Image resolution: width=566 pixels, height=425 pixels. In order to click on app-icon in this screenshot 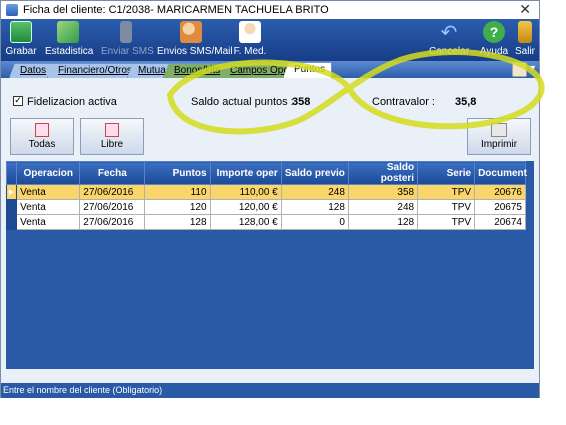, I will do `click(12, 10)`.